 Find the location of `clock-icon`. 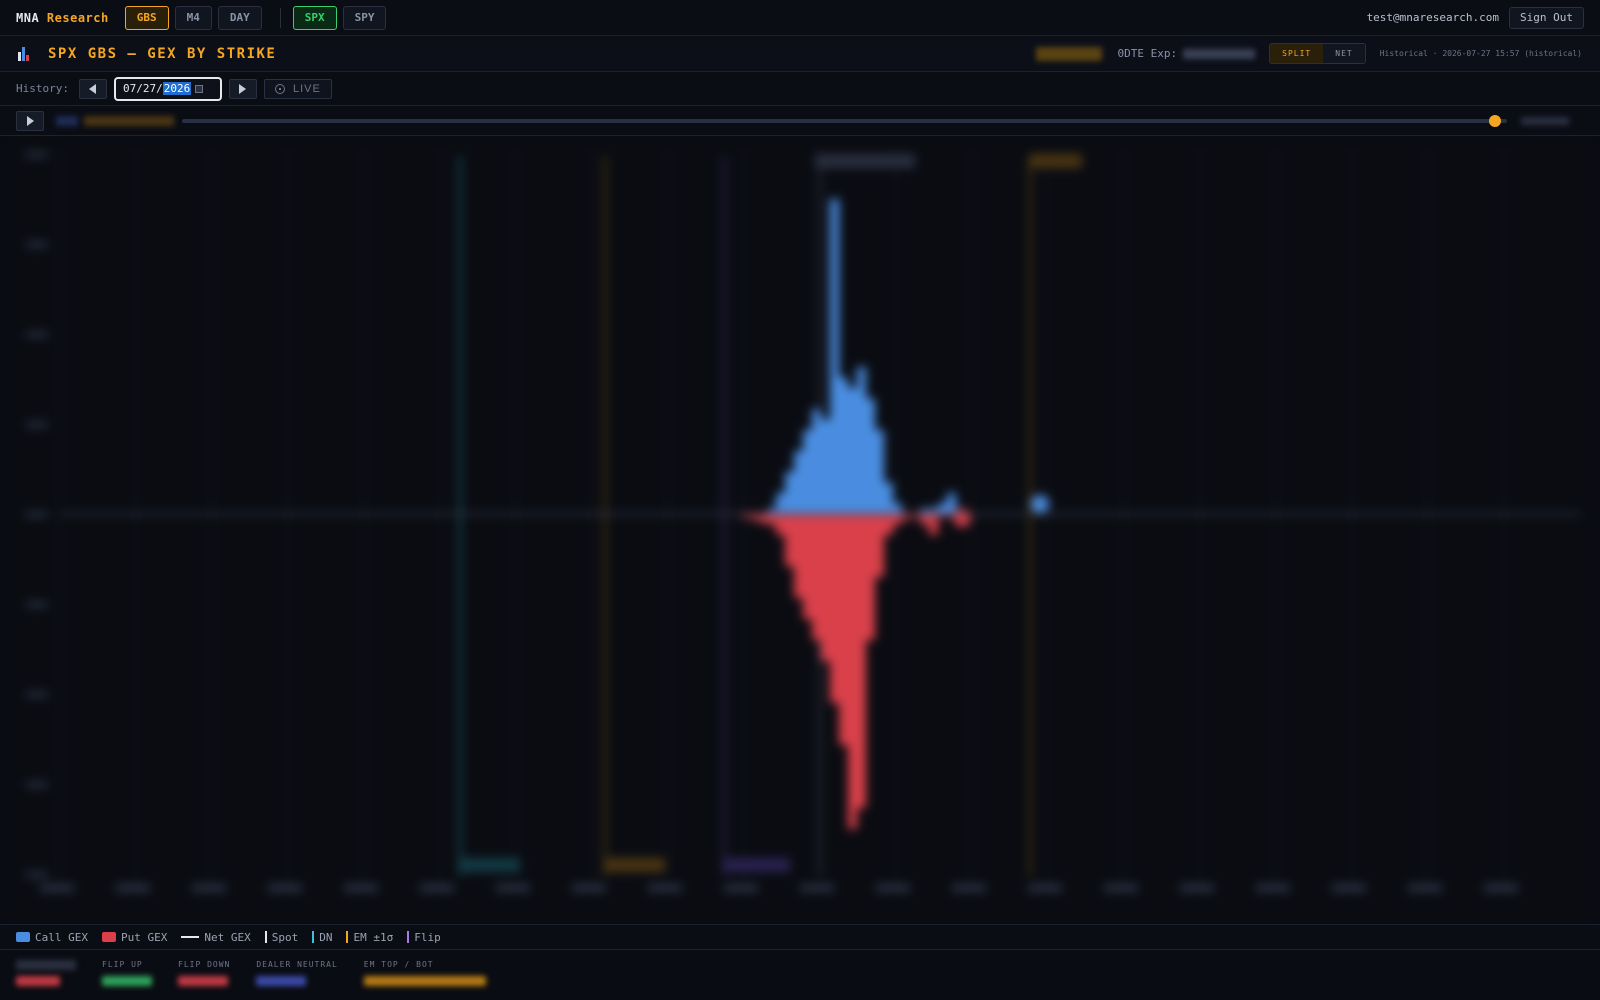

clock-icon is located at coordinates (279, 88).